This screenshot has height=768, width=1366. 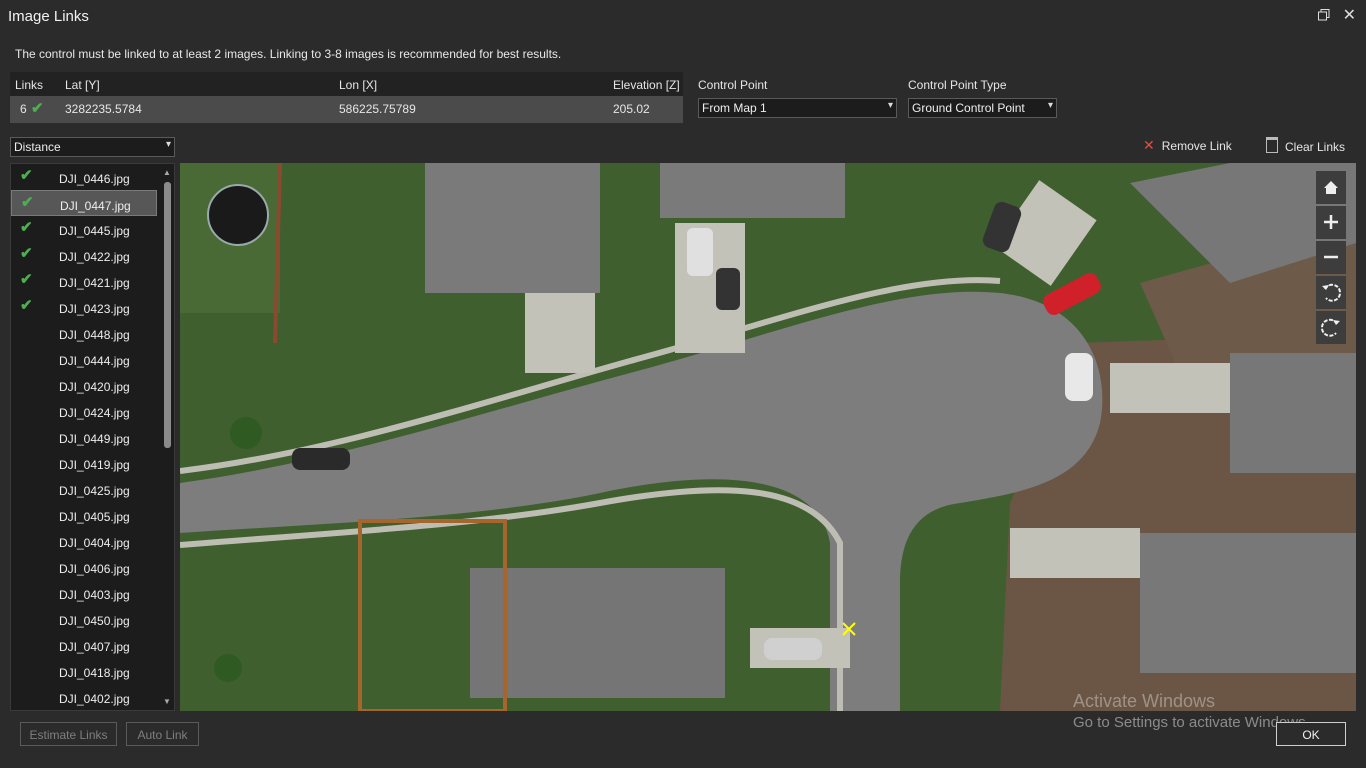 I want to click on activation-watermark-subtitle: Go to Settings to activate Windows., so click(x=1191, y=722).